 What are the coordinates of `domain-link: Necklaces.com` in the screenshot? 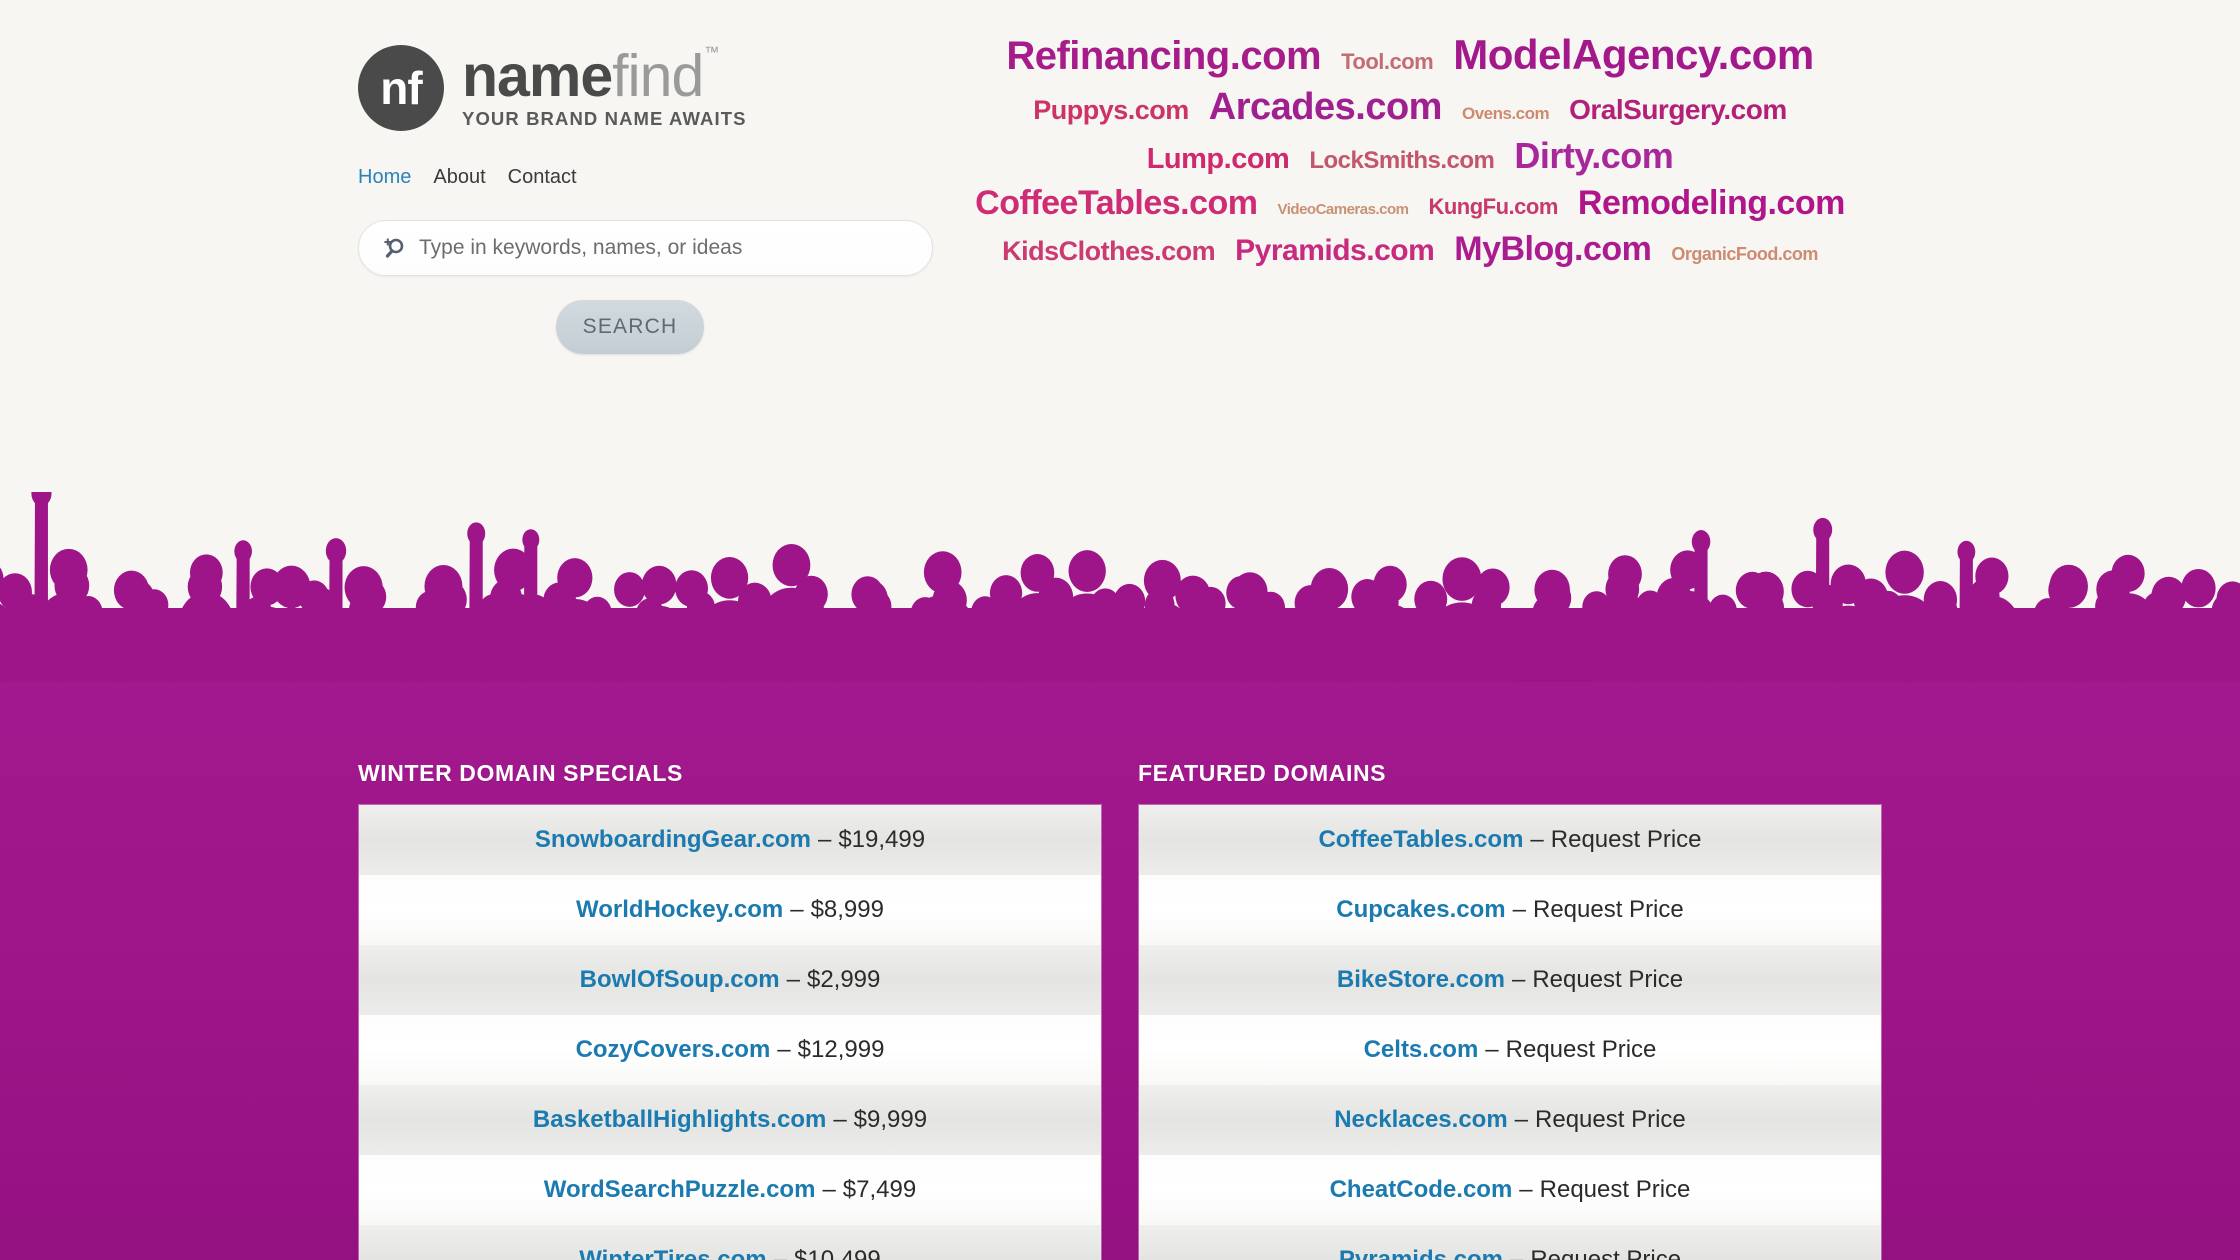 It's located at (1420, 1120).